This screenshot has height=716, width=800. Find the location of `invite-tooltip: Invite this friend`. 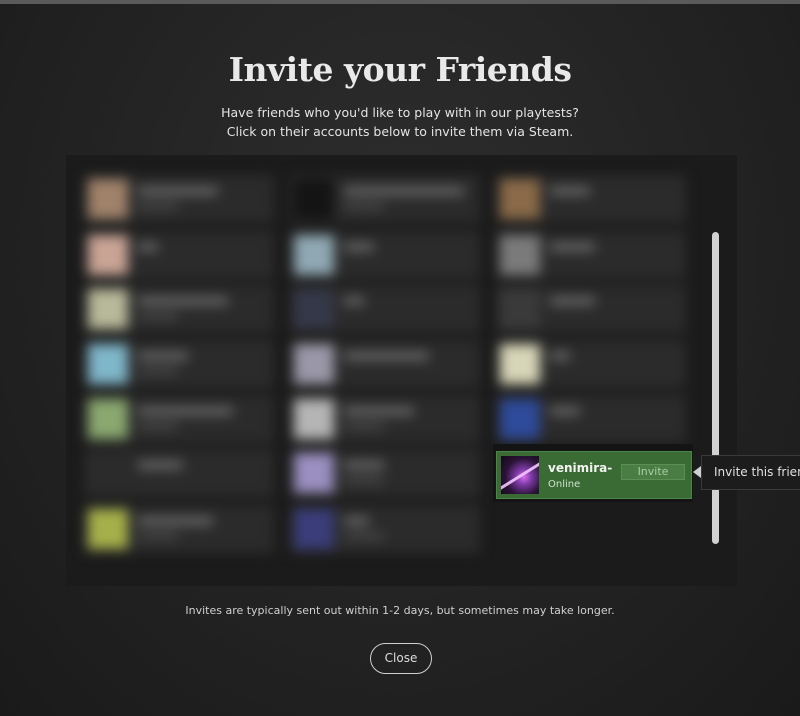

invite-tooltip: Invite this friend is located at coordinates (750, 472).